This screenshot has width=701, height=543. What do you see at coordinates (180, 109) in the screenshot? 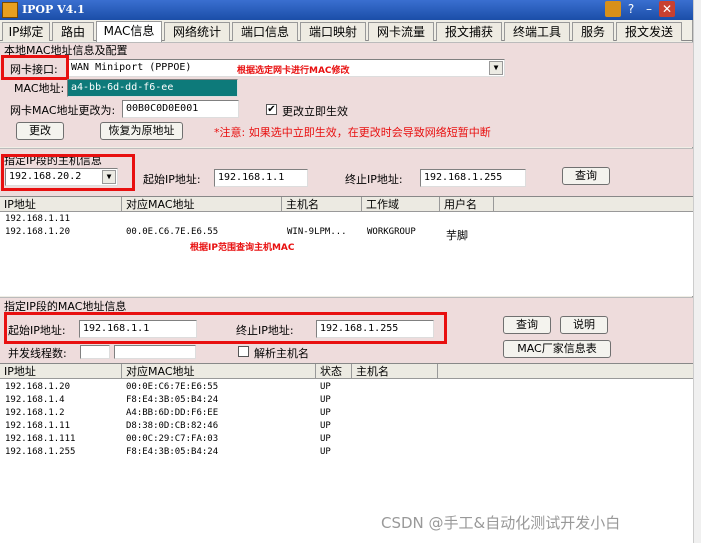
I see `mac-change-input: 00B0C0D0E001` at bounding box center [180, 109].